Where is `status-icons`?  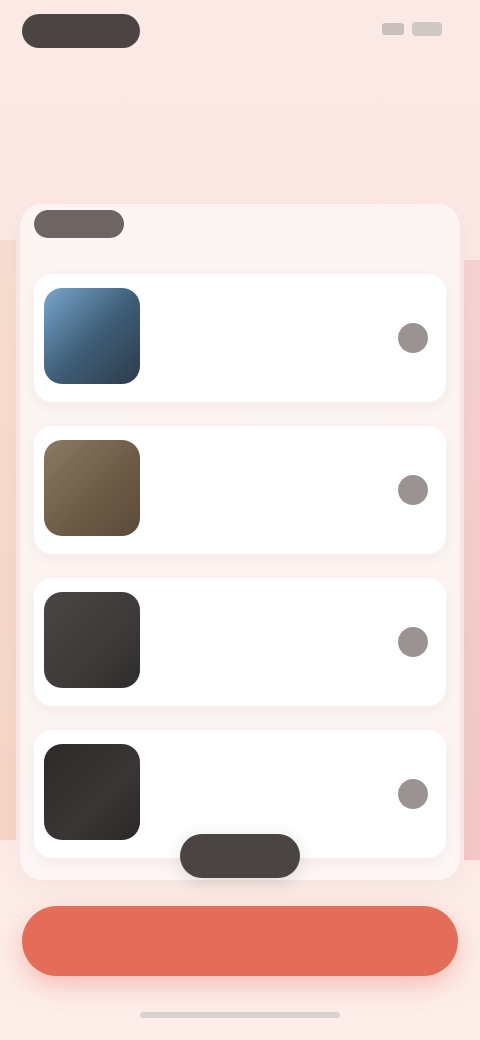
status-icons is located at coordinates (412, 29).